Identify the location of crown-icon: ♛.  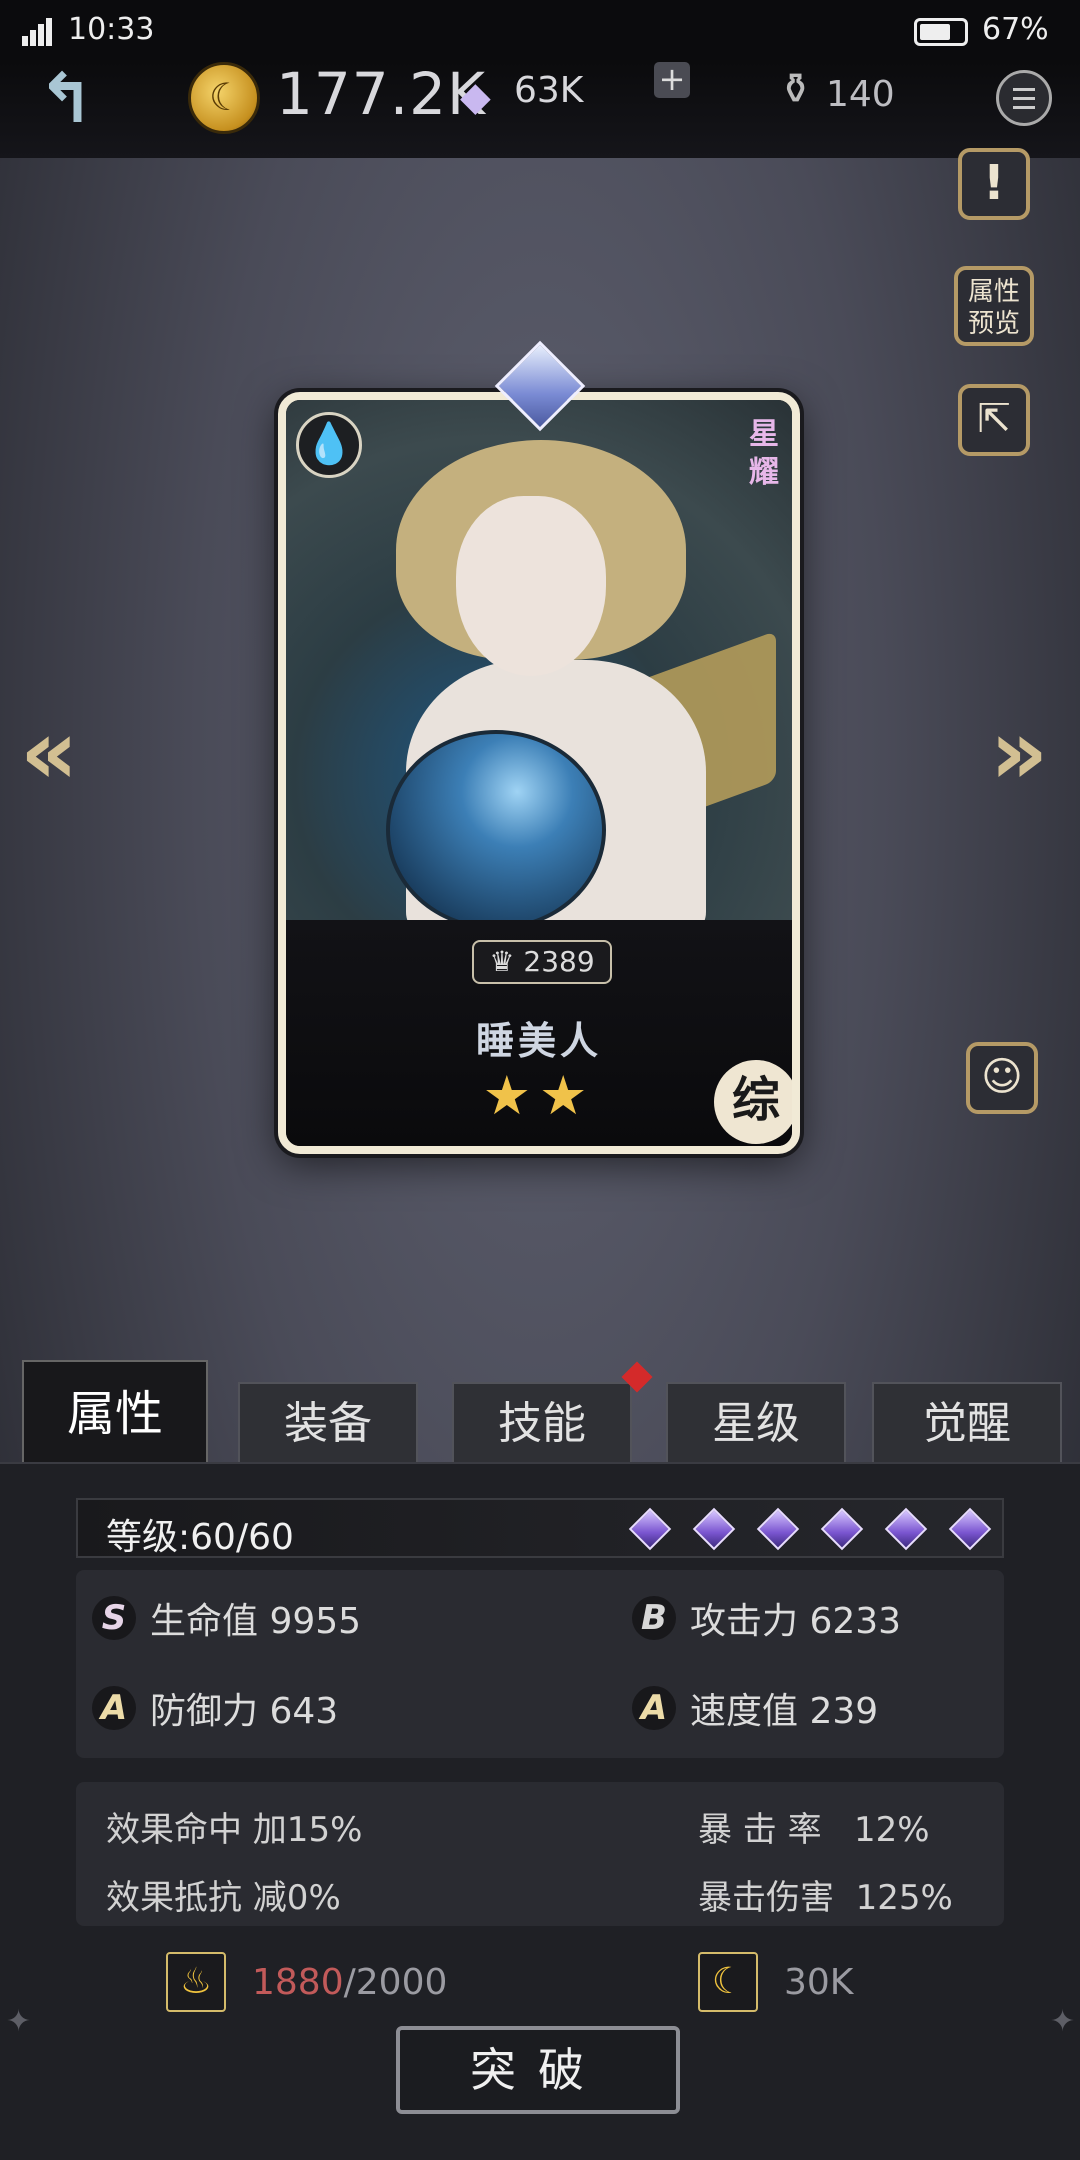
(502, 961).